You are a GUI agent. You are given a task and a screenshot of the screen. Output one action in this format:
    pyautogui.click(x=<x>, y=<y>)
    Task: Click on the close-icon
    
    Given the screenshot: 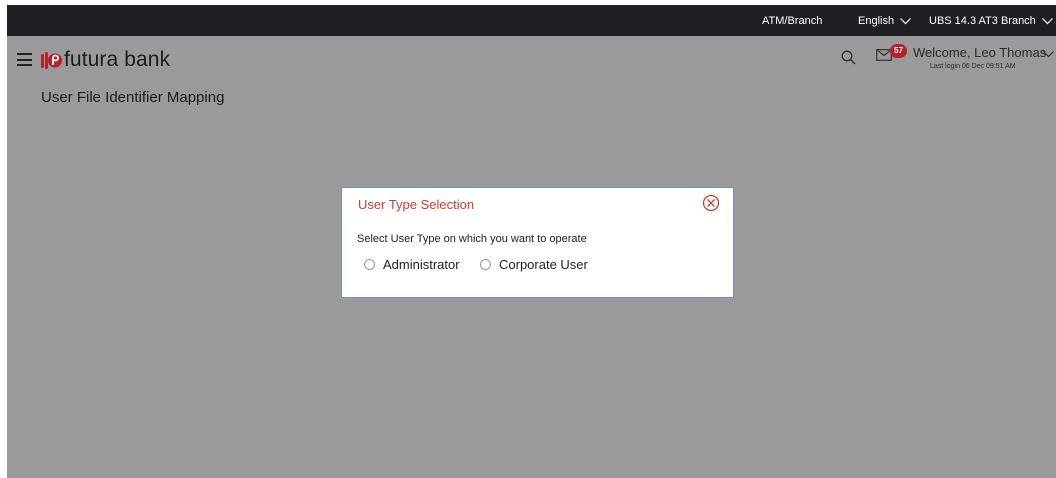 What is the action you would take?
    pyautogui.click(x=711, y=203)
    